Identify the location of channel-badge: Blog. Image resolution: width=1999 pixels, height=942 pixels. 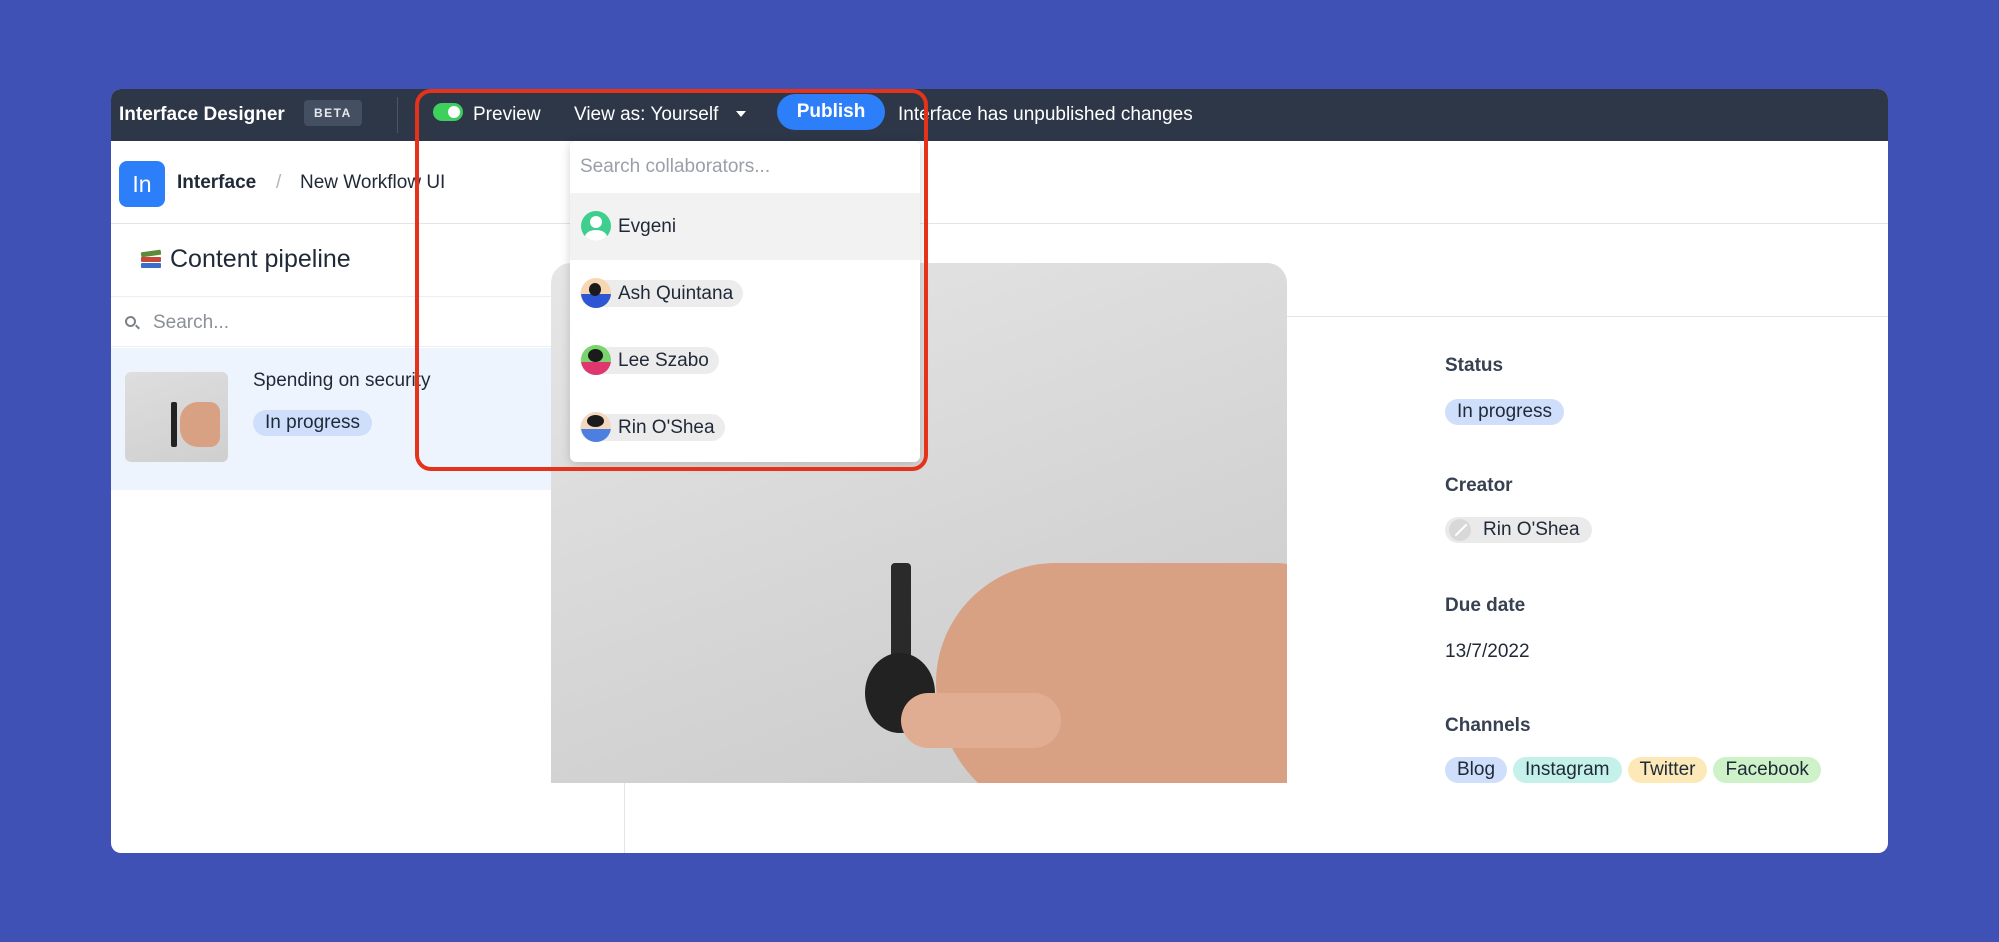
(1476, 770).